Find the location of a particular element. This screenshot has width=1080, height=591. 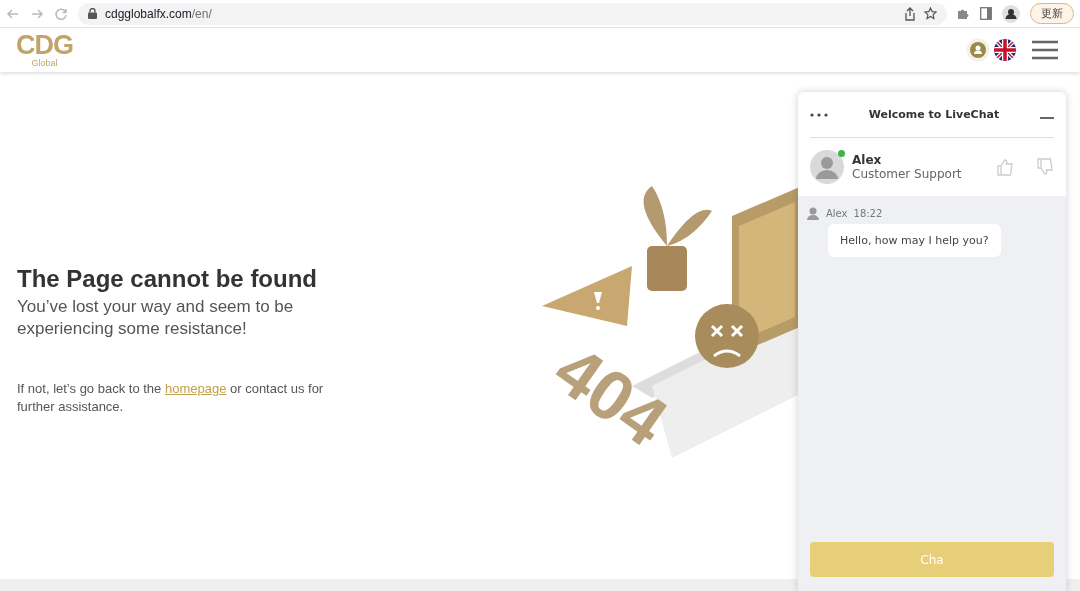

thumbs-up-icon is located at coordinates (1005, 167).